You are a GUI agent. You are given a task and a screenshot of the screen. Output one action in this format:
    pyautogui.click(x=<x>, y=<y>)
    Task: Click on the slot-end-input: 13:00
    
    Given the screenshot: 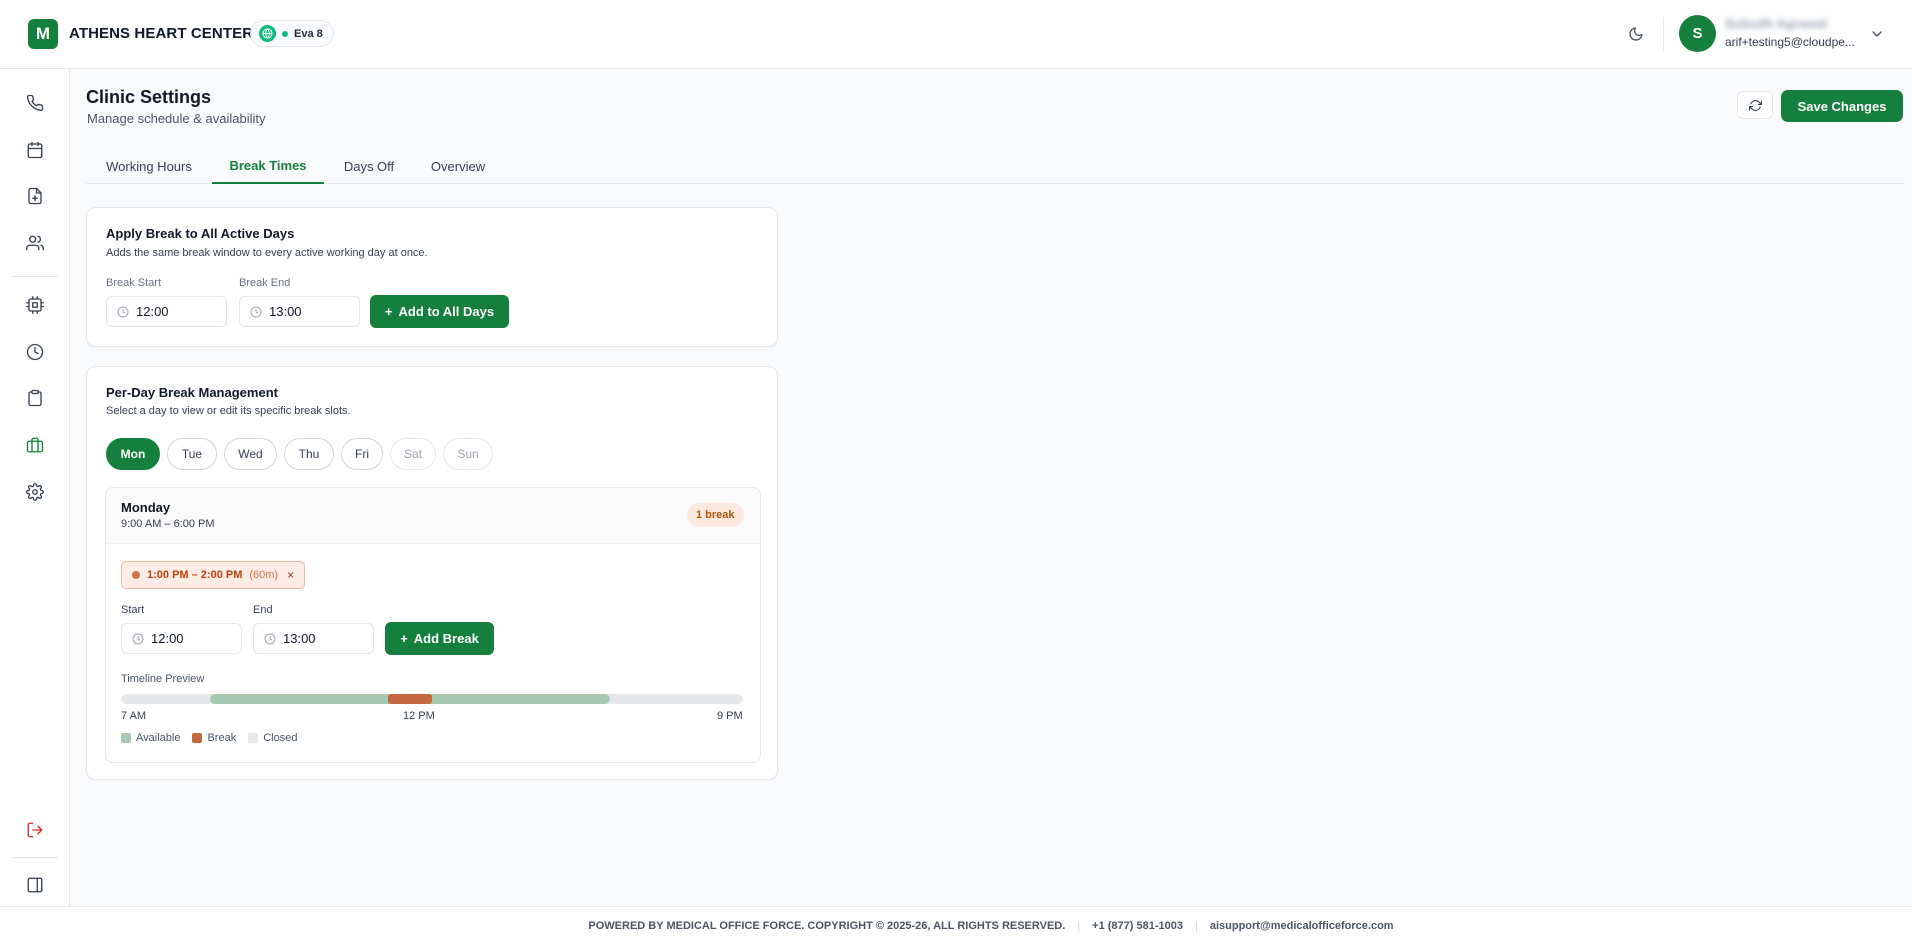 What is the action you would take?
    pyautogui.click(x=313, y=638)
    